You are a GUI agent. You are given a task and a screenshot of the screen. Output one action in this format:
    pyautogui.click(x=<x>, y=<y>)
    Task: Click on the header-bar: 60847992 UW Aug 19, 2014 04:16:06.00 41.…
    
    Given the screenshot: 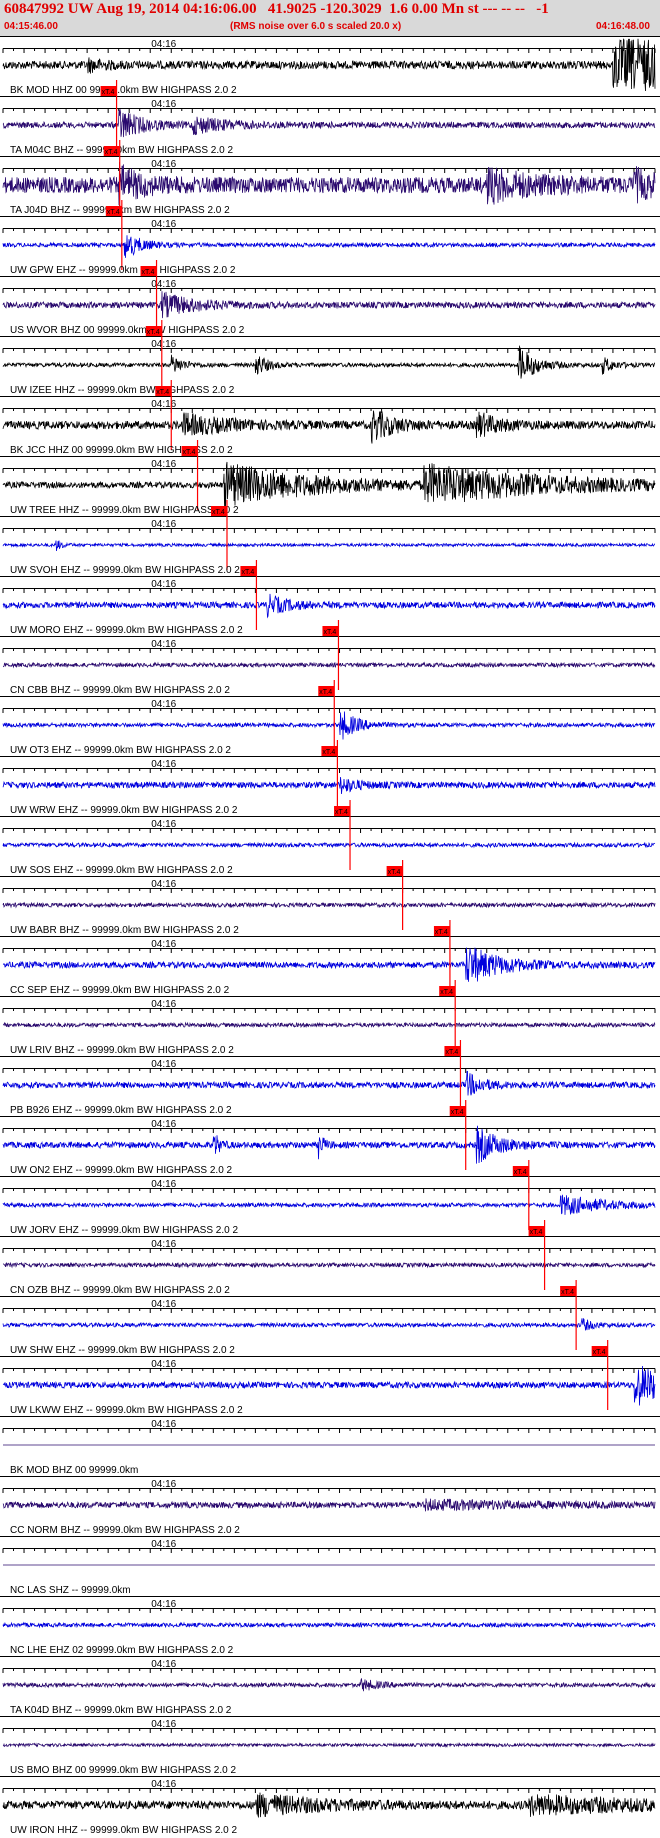 What is the action you would take?
    pyautogui.click(x=330, y=18)
    